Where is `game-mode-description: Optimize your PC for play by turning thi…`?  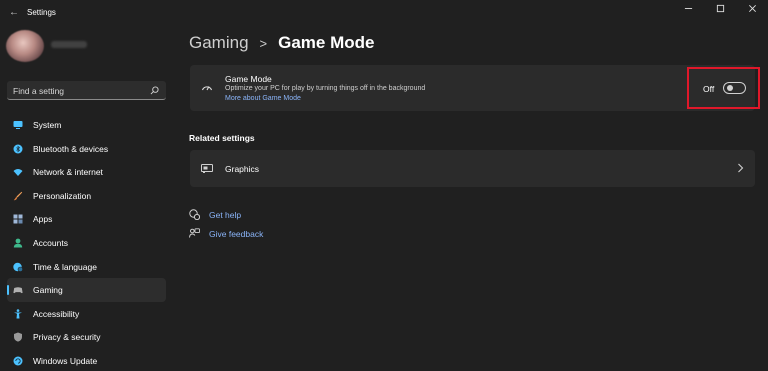
game-mode-description: Optimize your PC for play by turning thi… is located at coordinates (325, 88).